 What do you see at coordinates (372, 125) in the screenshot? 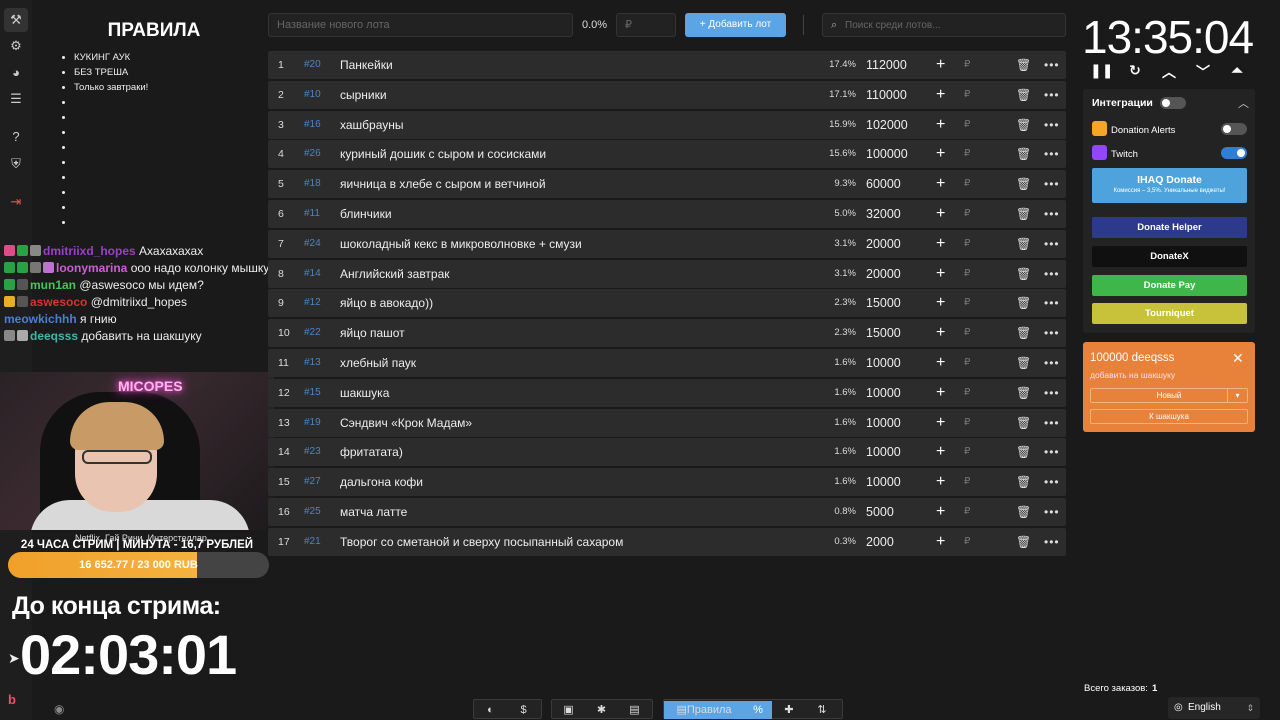
I see `lot-name: хашбрауны` at bounding box center [372, 125].